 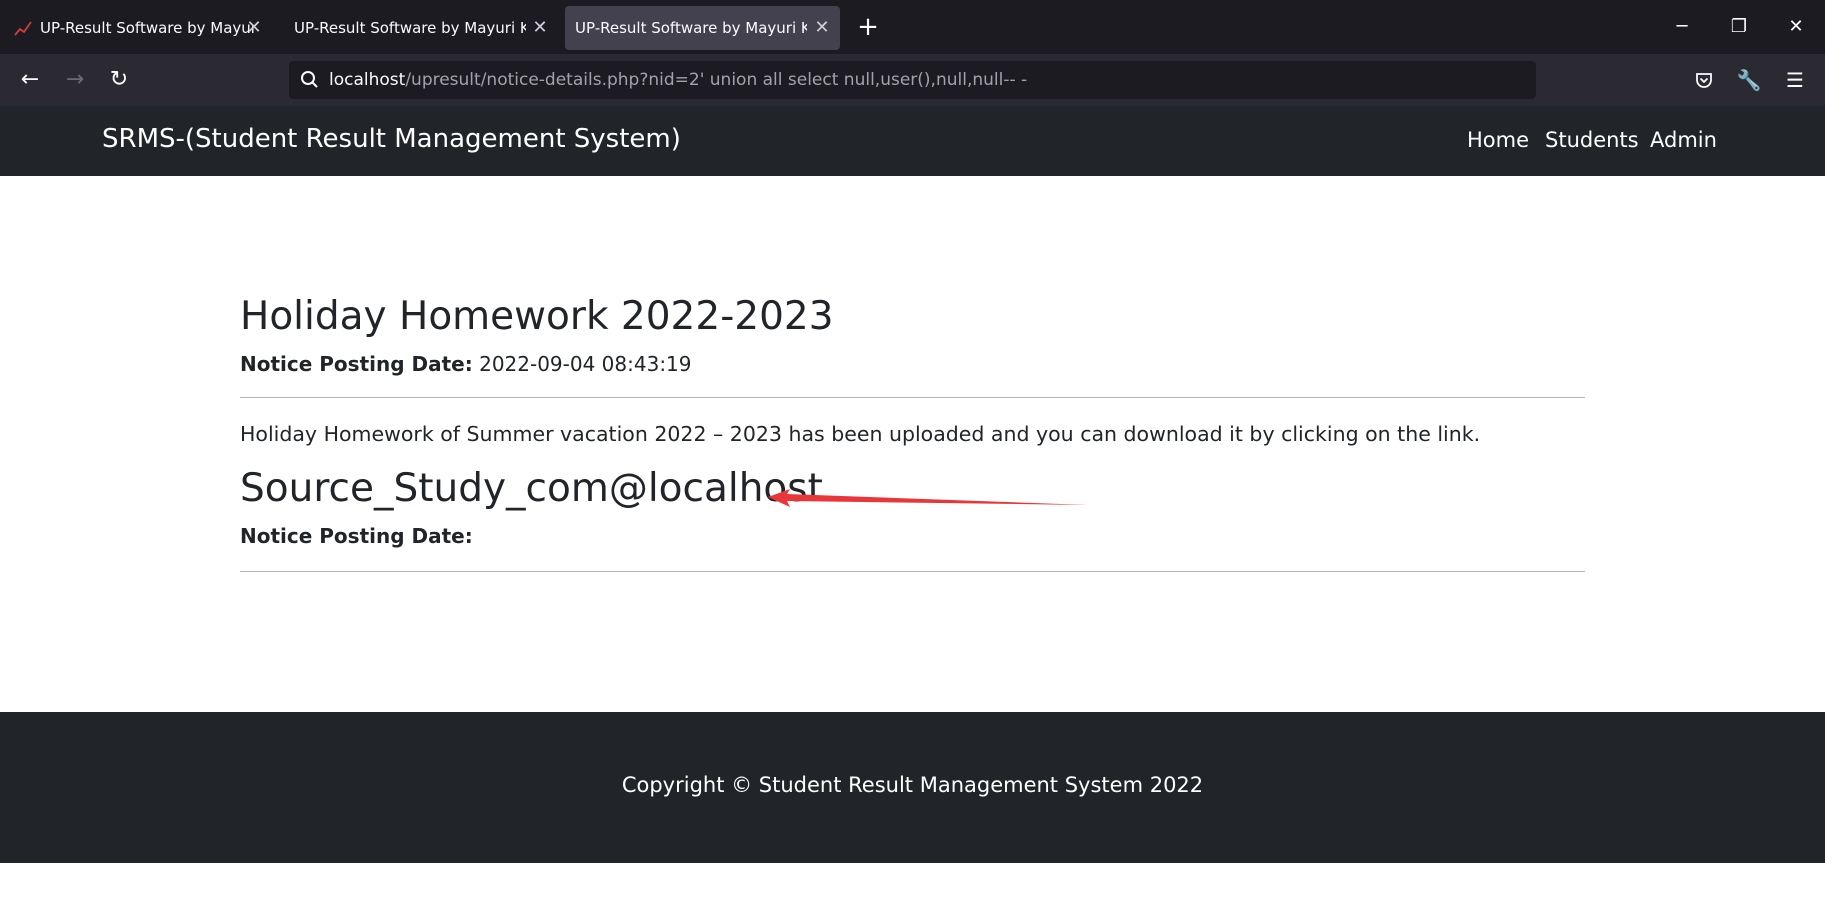 What do you see at coordinates (309, 79) in the screenshot?
I see `search-icon` at bounding box center [309, 79].